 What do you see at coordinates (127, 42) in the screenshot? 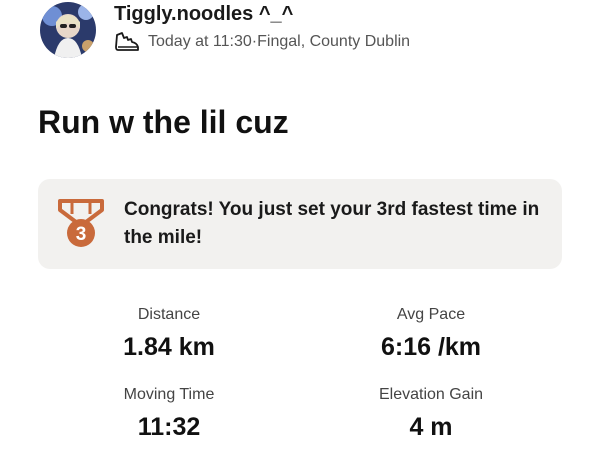
I see `running-shoe-icon` at bounding box center [127, 42].